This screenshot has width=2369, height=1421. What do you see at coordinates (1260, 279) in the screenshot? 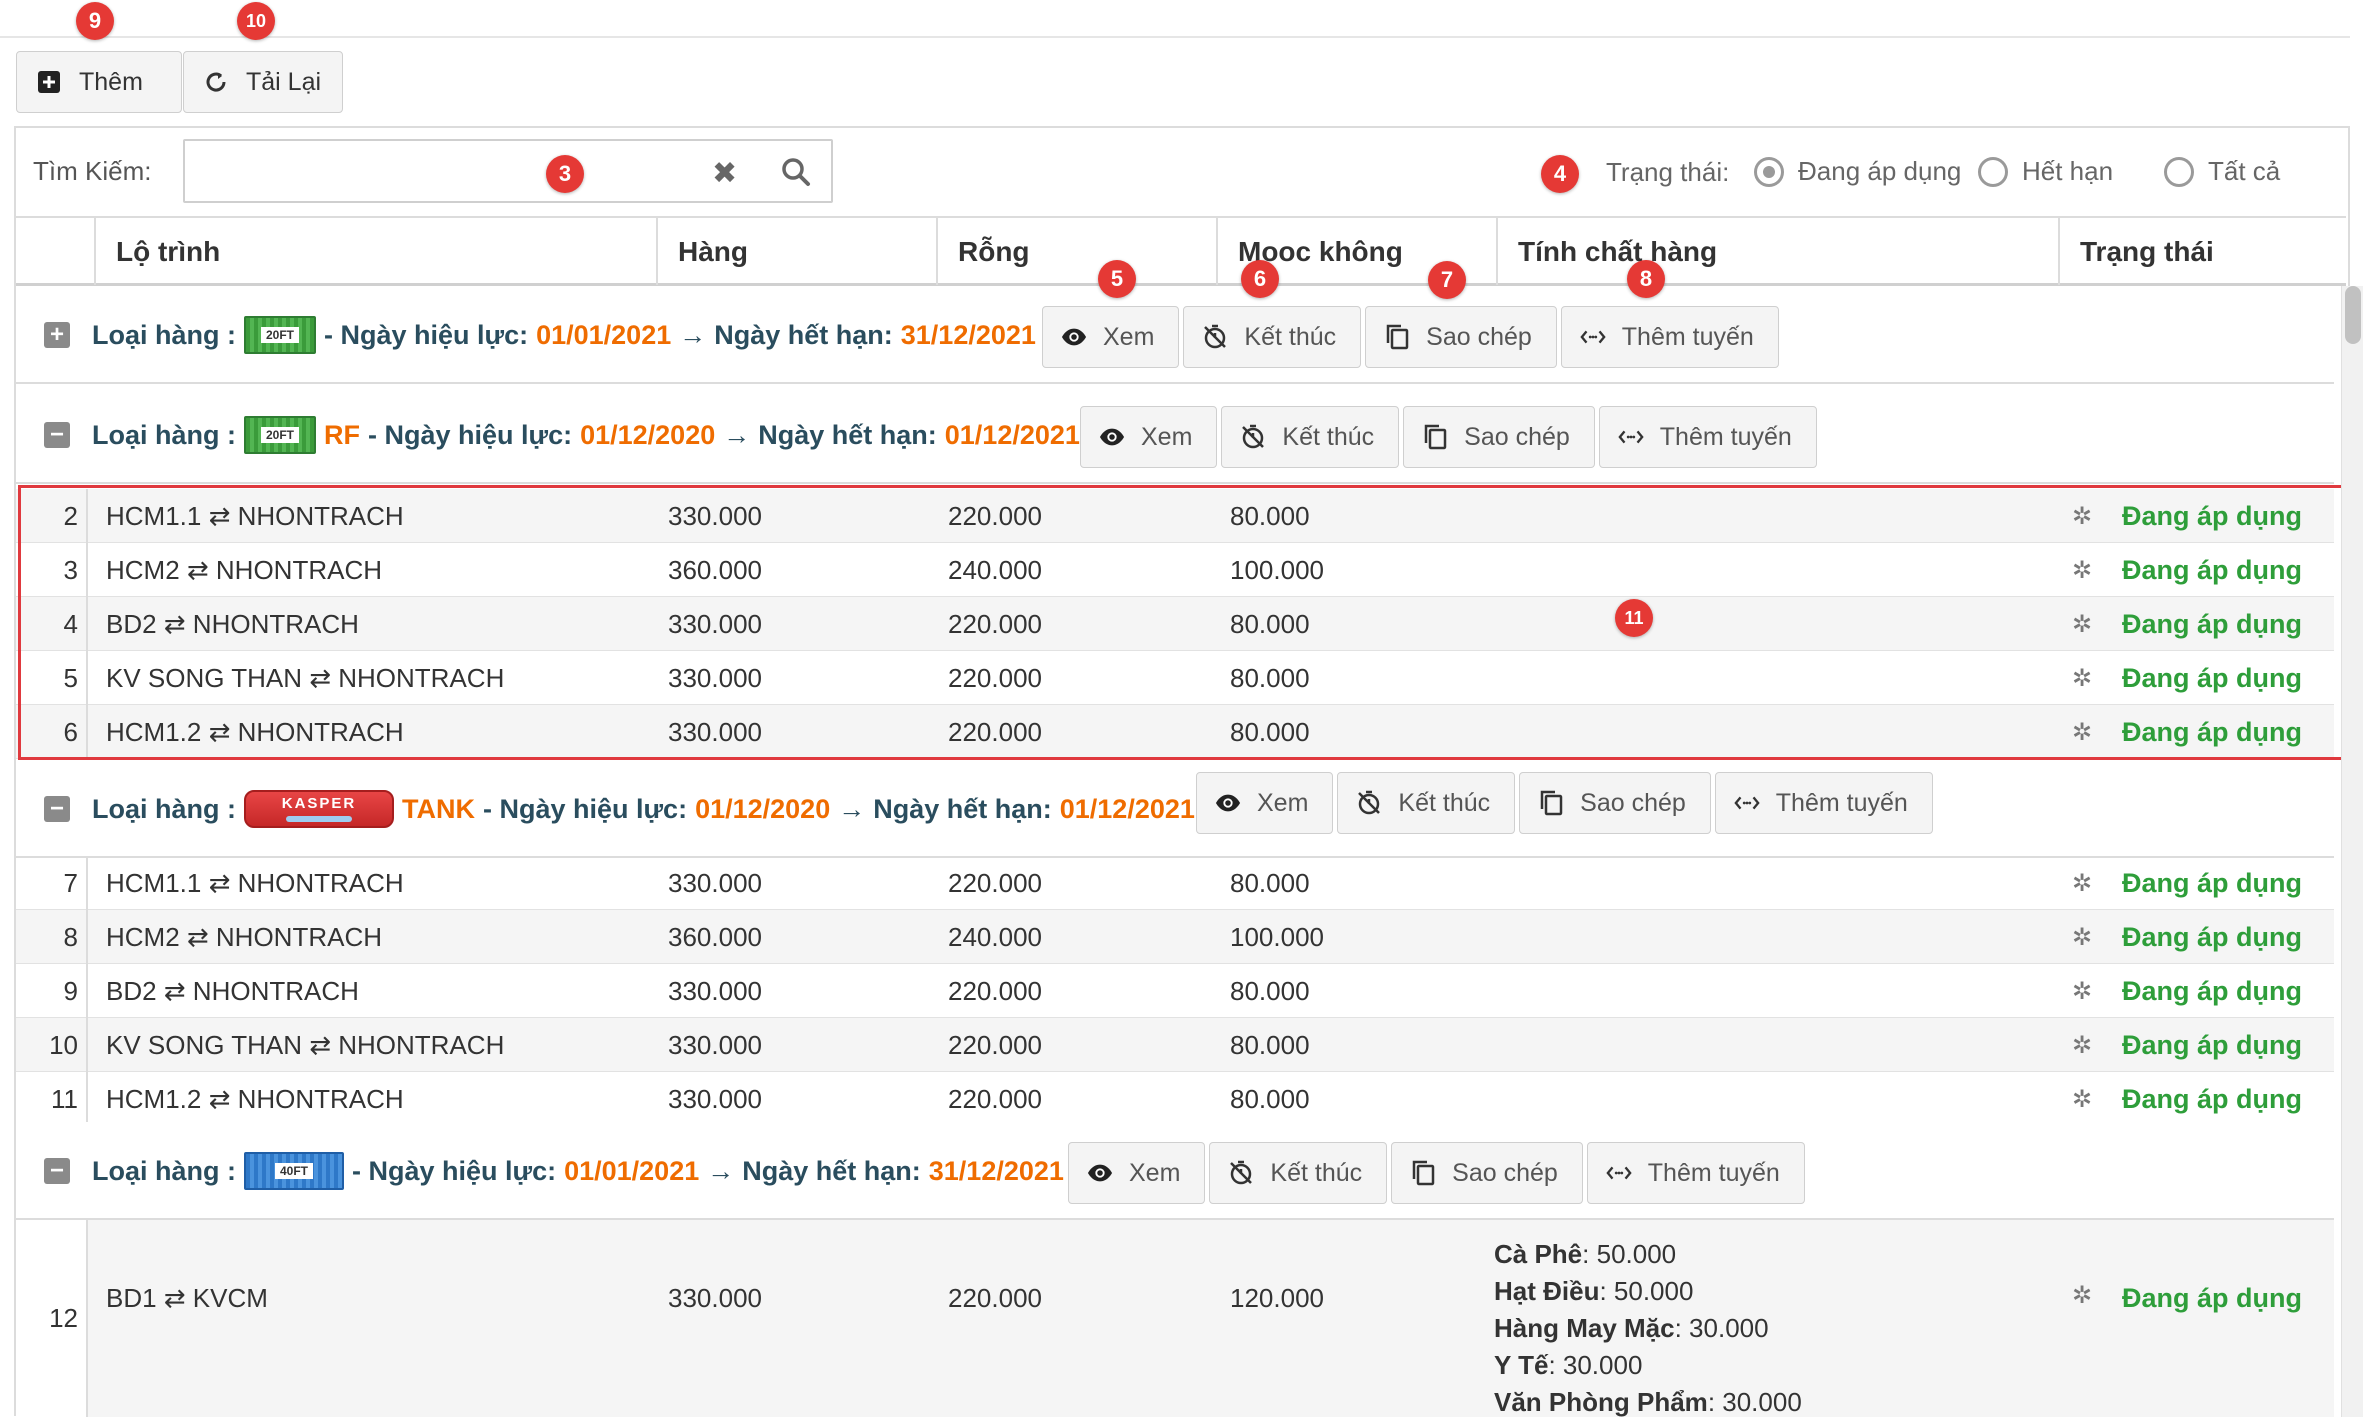
I see `callout-badge: 6` at bounding box center [1260, 279].